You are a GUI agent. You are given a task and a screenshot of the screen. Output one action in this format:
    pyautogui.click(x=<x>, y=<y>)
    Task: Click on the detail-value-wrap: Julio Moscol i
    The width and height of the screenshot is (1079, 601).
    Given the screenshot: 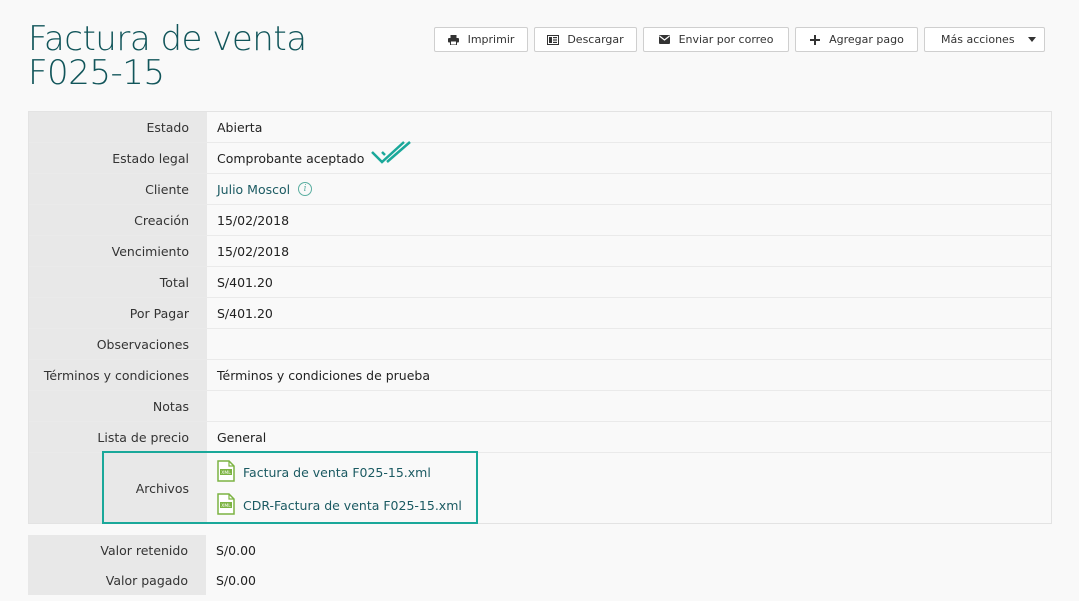 What is the action you would take?
    pyautogui.click(x=629, y=189)
    